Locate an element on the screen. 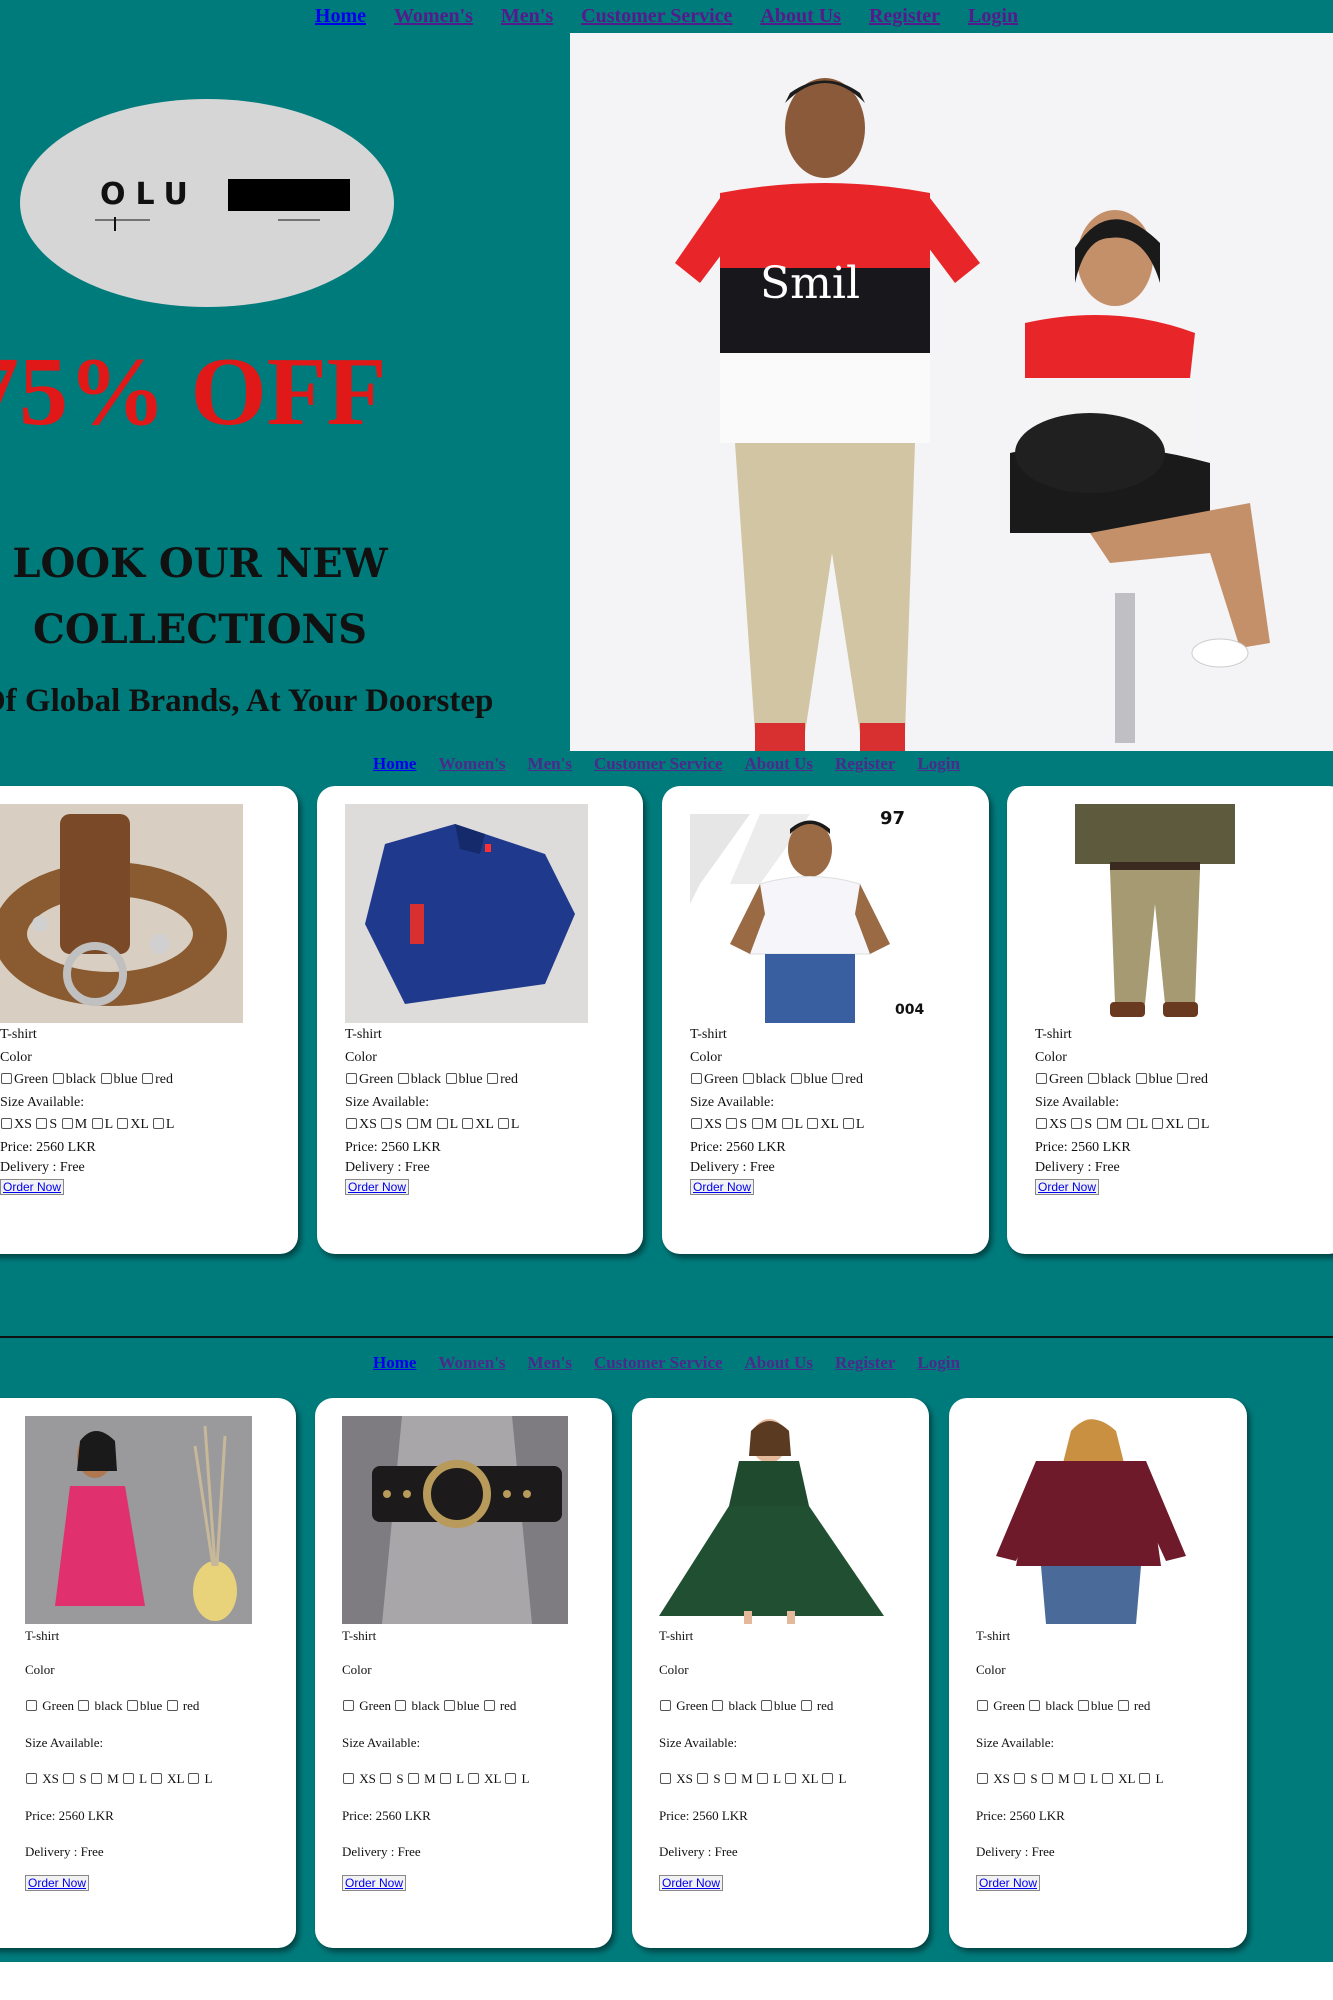 This screenshot has height=2000, width=1333. nav-about-link: About Us is located at coordinates (800, 16).